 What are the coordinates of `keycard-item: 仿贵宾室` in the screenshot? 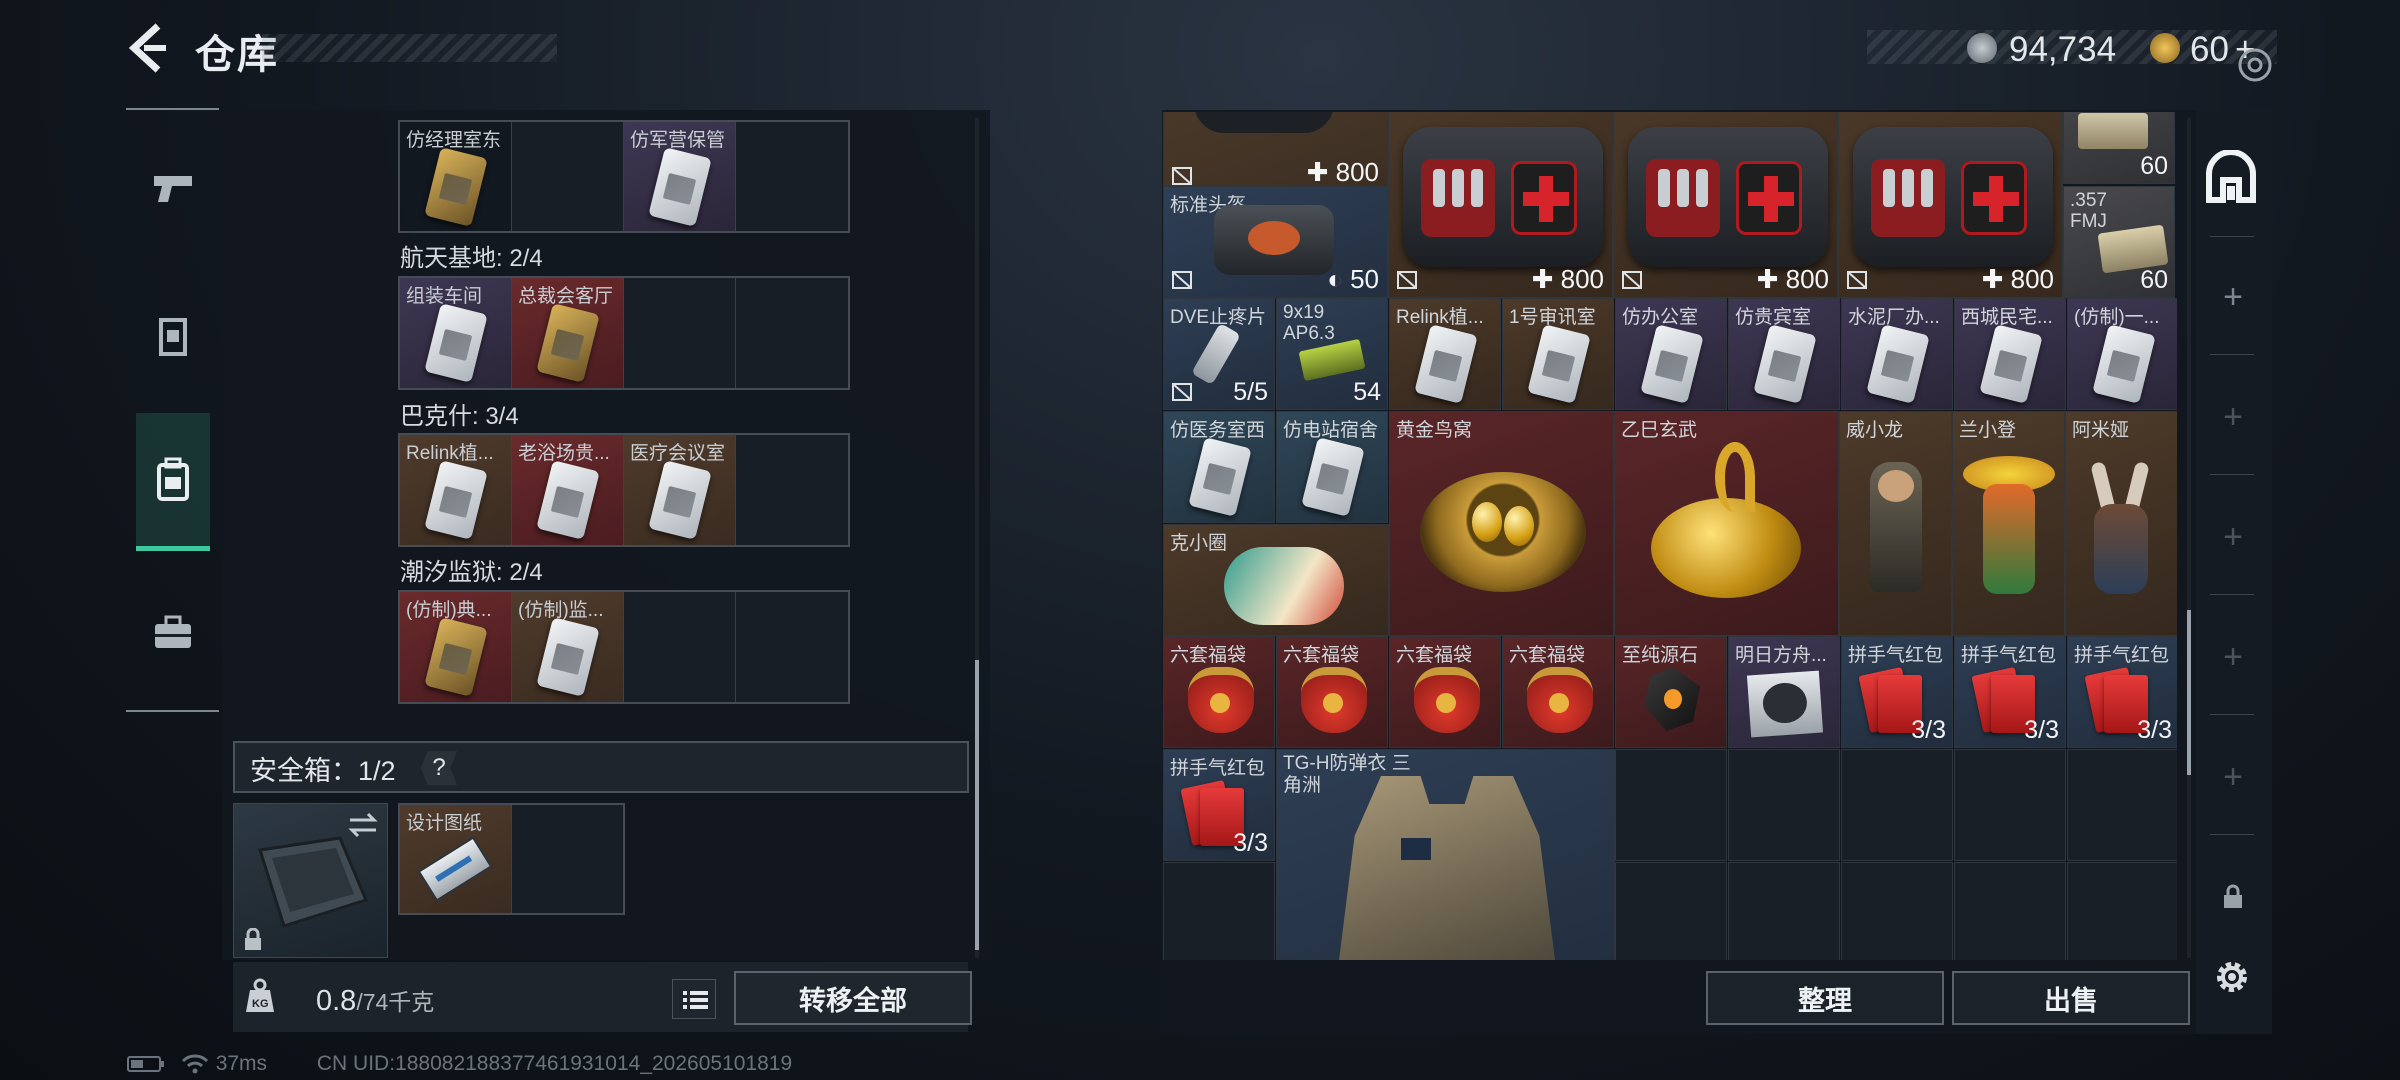 It's located at (1784, 354).